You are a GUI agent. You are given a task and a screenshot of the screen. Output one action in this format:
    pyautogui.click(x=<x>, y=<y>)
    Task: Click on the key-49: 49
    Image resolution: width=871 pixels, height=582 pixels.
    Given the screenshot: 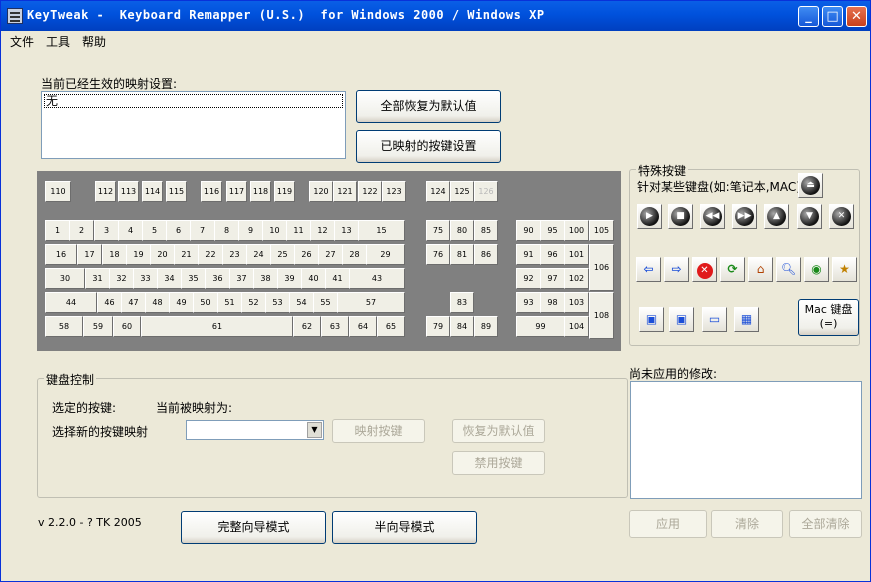 What is the action you would take?
    pyautogui.click(x=181, y=302)
    